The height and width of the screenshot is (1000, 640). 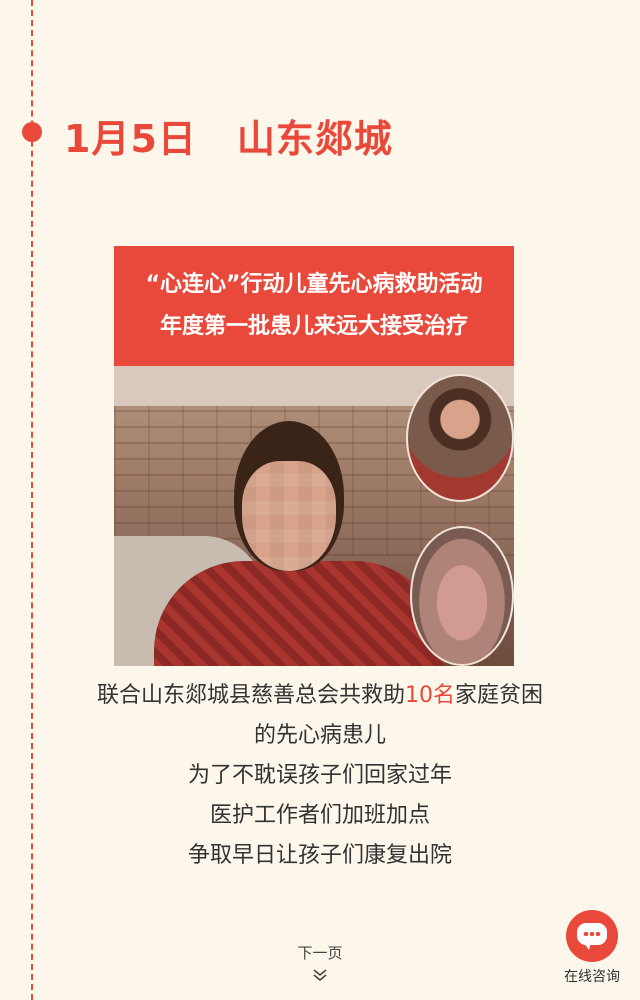 What do you see at coordinates (314, 139) in the screenshot?
I see `title-location: 山东郯城` at bounding box center [314, 139].